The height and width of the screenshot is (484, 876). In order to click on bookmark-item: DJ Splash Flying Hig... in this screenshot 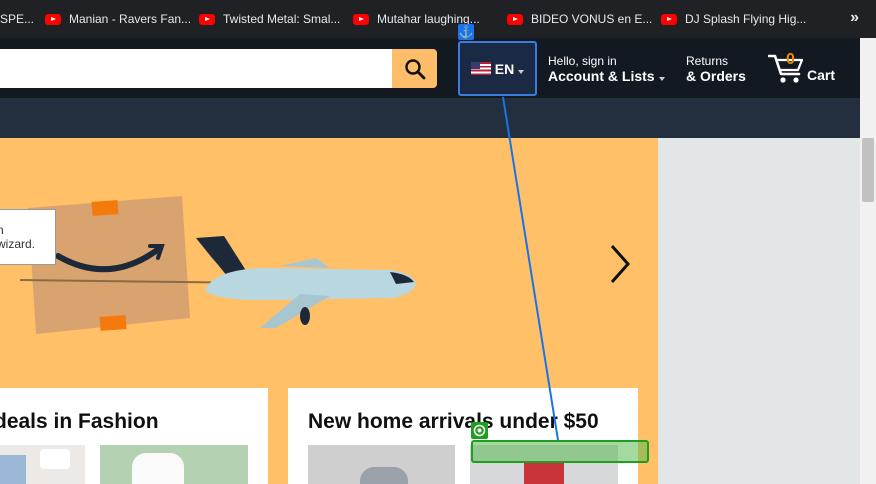, I will do `click(733, 19)`.